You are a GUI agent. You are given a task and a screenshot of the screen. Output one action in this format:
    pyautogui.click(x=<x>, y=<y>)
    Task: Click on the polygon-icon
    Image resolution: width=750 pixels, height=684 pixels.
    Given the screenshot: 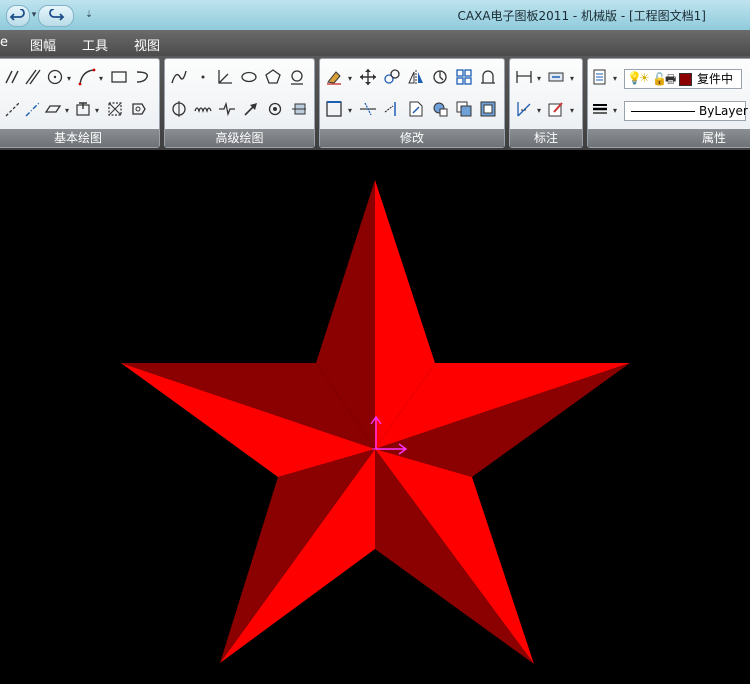 What is the action you would take?
    pyautogui.click(x=273, y=76)
    